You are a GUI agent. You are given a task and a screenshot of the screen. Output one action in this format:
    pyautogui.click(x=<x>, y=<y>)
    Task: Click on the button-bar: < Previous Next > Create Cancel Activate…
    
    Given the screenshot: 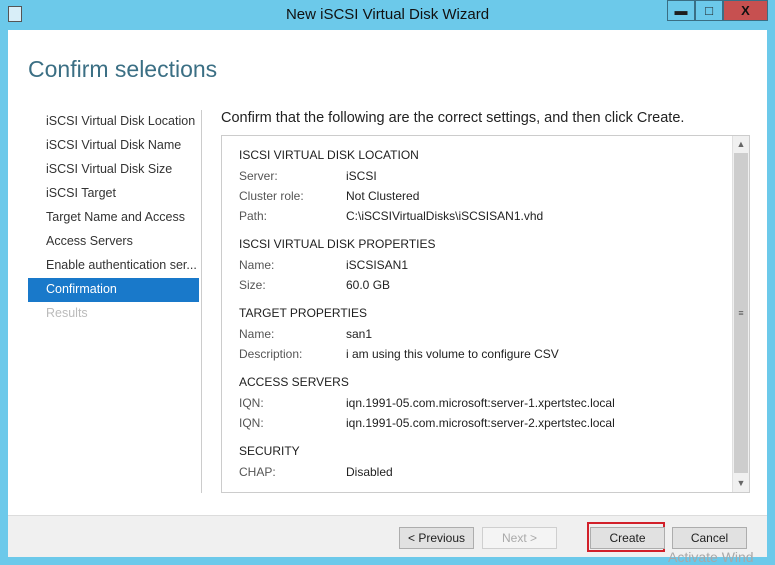 What is the action you would take?
    pyautogui.click(x=387, y=540)
    